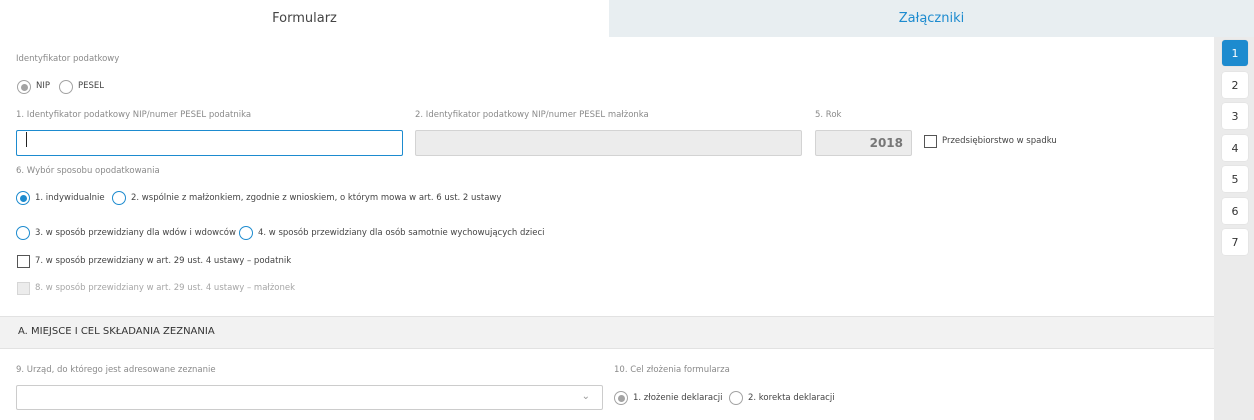 This screenshot has height=420, width=1254. Describe the element at coordinates (68, 59) in the screenshot. I see `taxid-heading: Identyfikator podatkowy` at that location.